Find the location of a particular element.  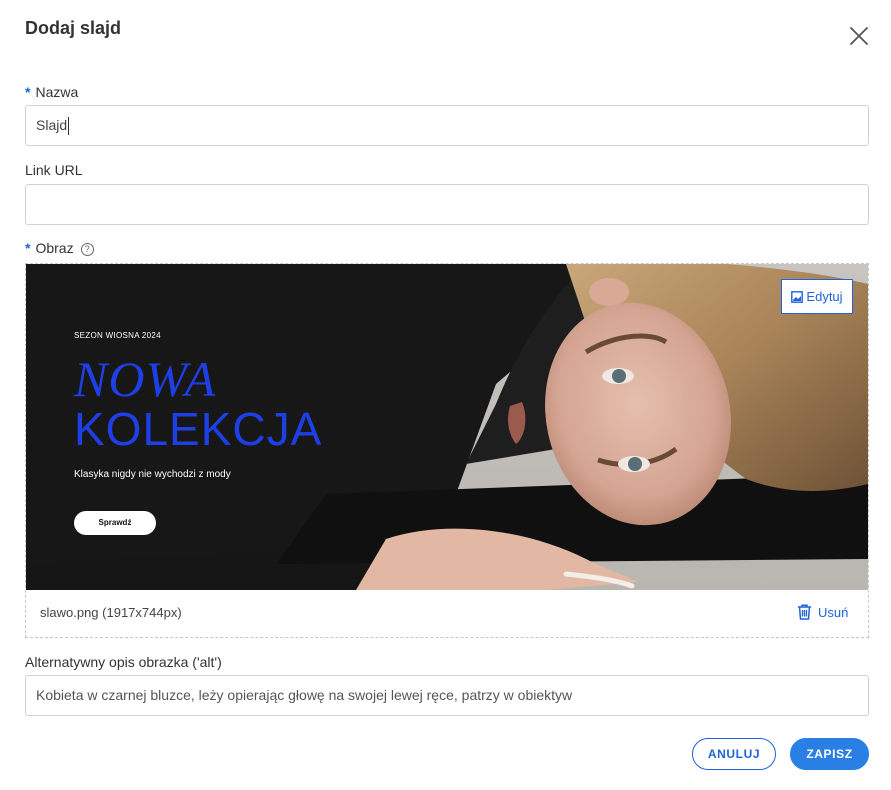

help-icon: ? is located at coordinates (87, 249).